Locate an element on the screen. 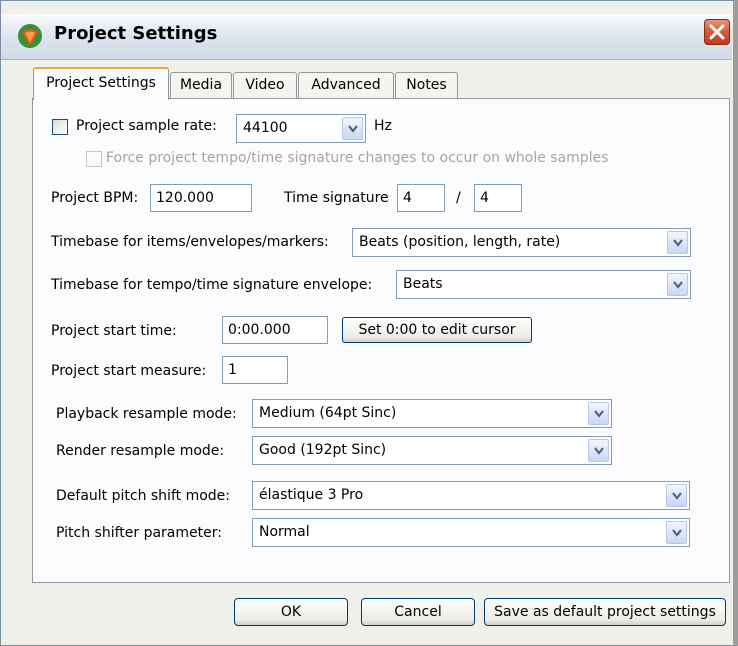  render-resample-combo: Good (192pt Sinc) is located at coordinates (432, 450).